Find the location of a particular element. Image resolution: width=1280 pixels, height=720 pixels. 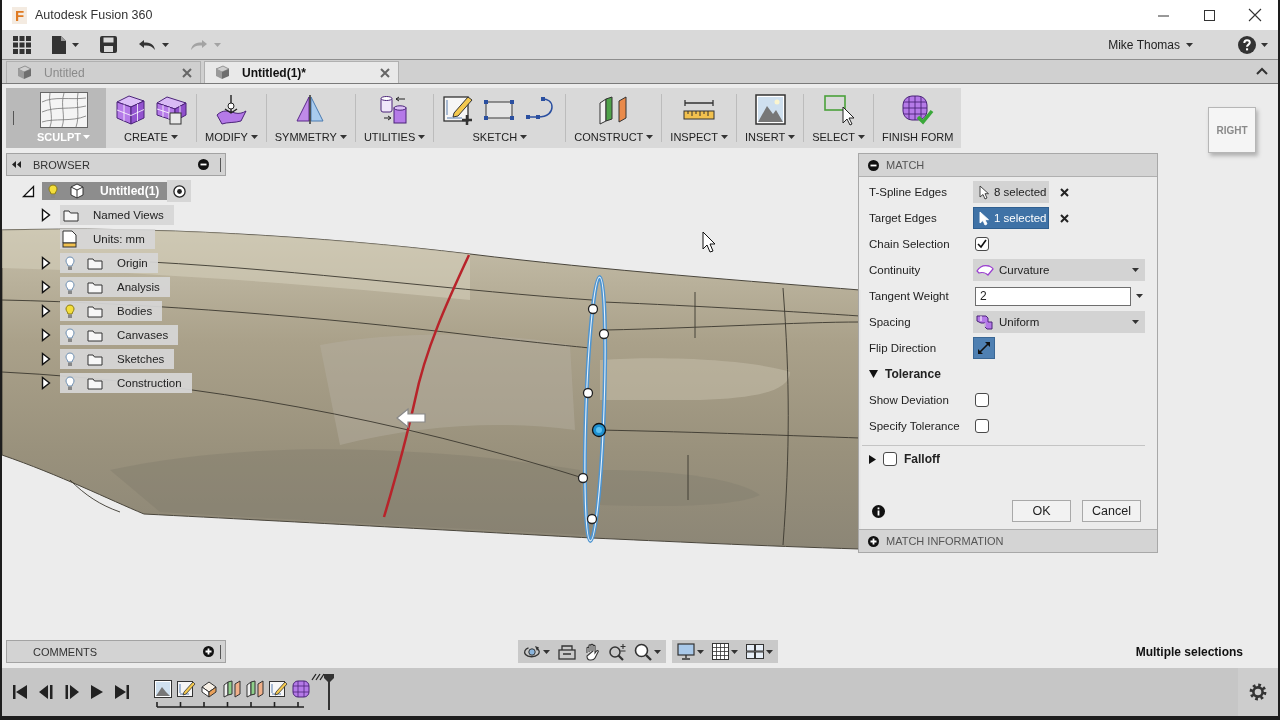

form-icon is located at coordinates (301, 689).